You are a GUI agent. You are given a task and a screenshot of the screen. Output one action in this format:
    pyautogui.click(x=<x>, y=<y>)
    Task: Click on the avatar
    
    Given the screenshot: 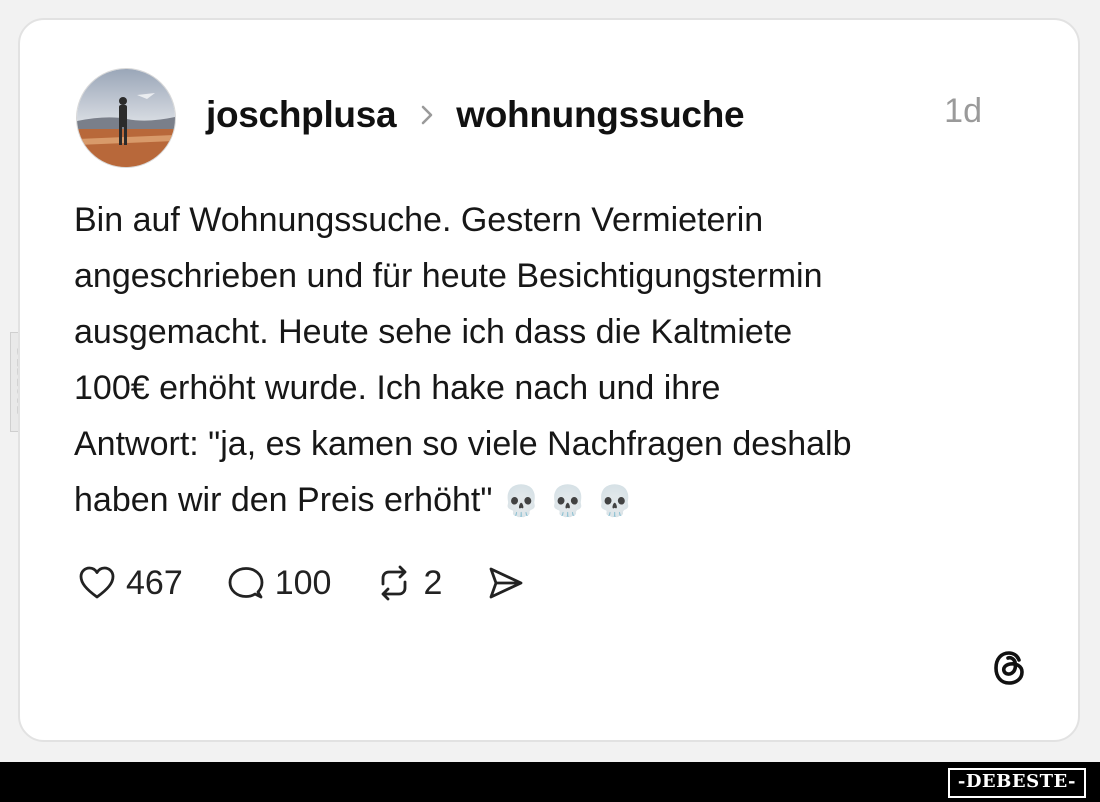 What is the action you would take?
    pyautogui.click(x=126, y=118)
    